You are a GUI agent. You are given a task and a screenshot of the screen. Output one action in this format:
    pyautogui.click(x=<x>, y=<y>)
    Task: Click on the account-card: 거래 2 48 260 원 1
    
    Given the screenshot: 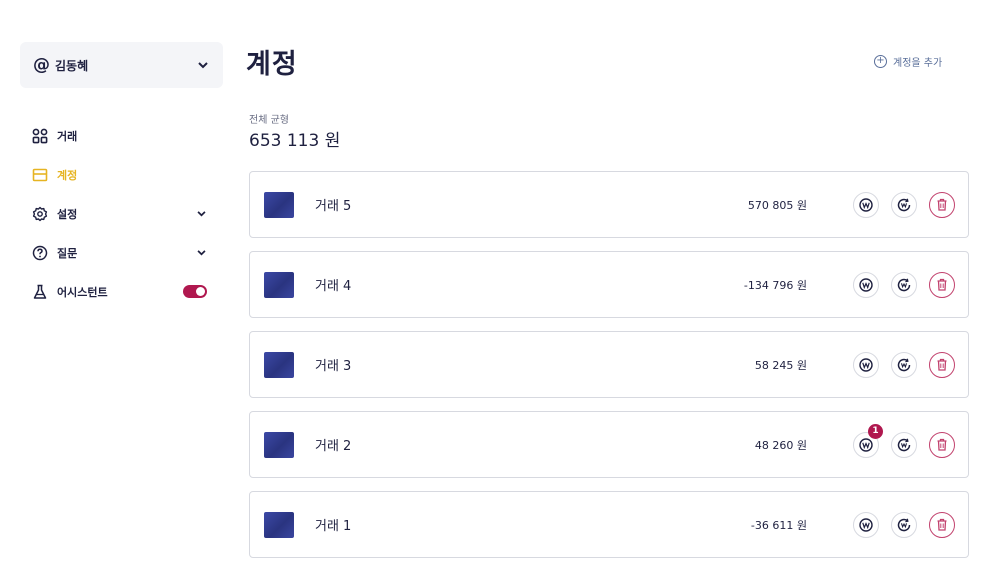 What is the action you would take?
    pyautogui.click(x=609, y=444)
    